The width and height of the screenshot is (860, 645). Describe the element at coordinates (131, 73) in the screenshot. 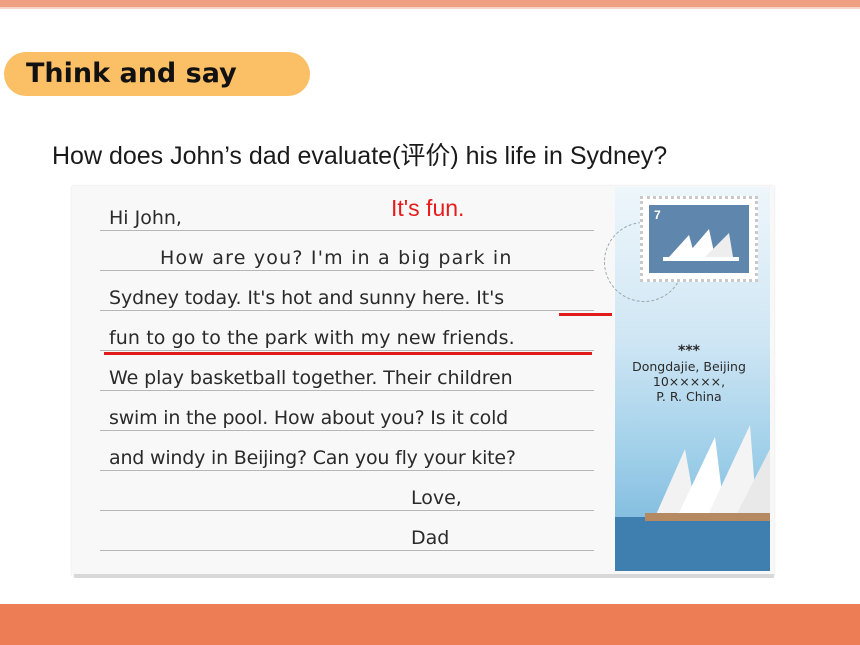

I see `section-title: Think and say` at that location.